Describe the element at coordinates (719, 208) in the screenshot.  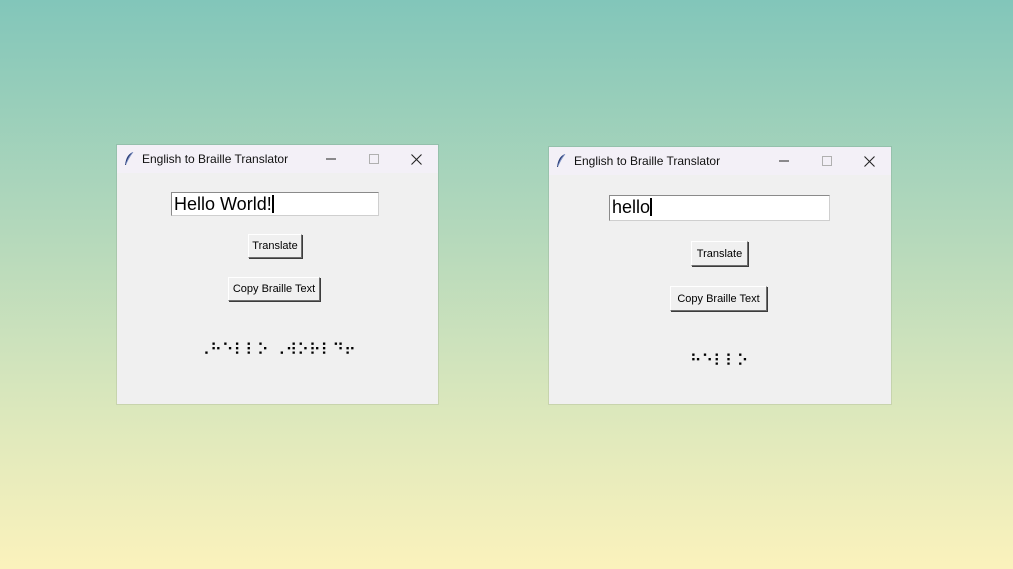
I see `english-text-input: hello` at that location.